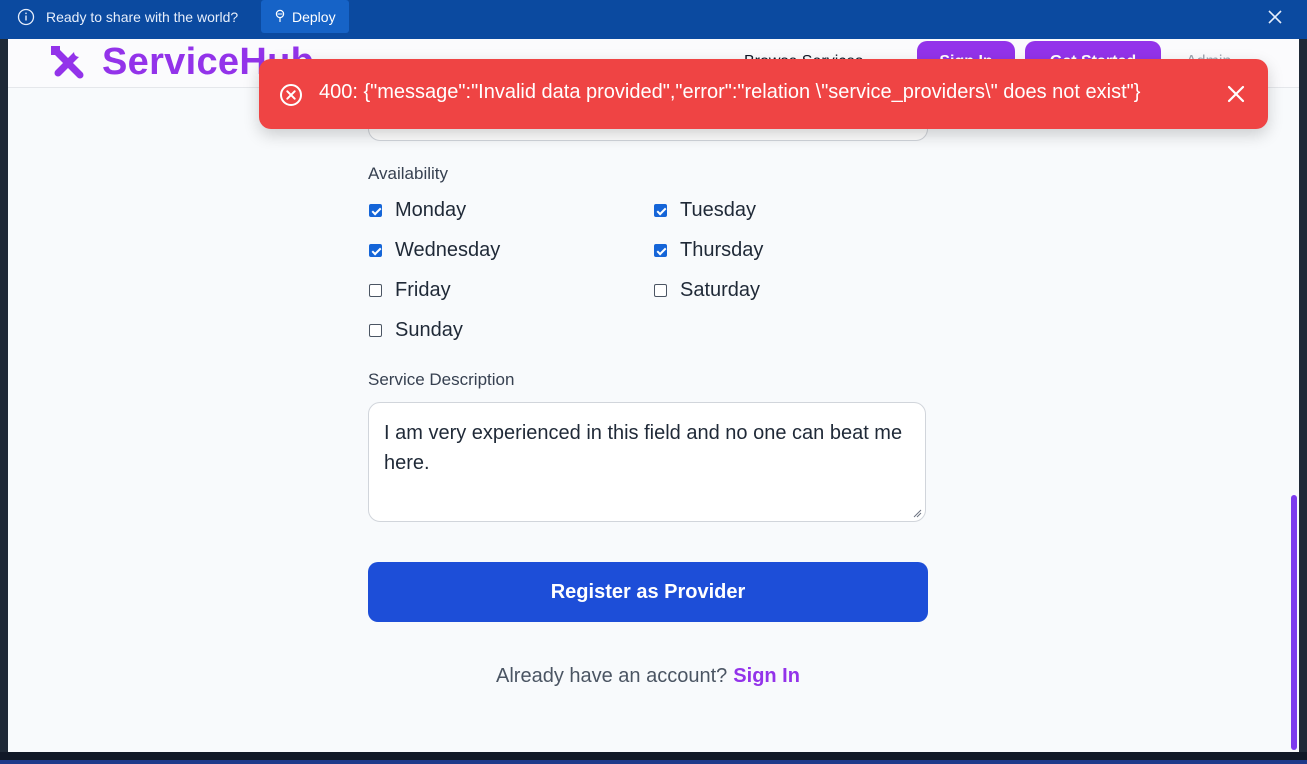 This screenshot has height=764, width=1307. Describe the element at coordinates (26, 17) in the screenshot. I see `info-icon` at that location.